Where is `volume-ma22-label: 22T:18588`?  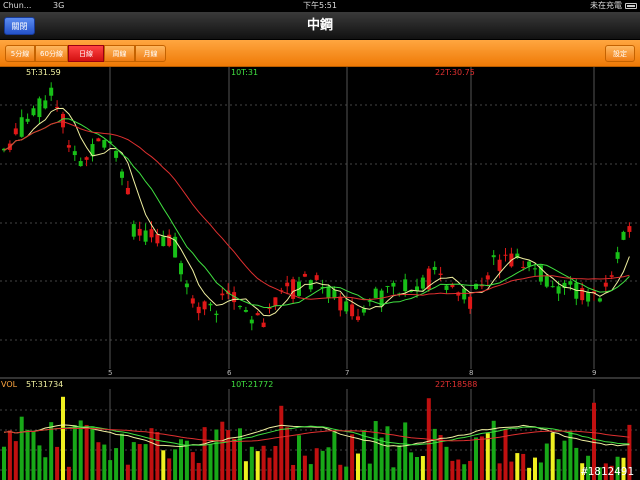
volume-ma22-label: 22T:18588 is located at coordinates (456, 384).